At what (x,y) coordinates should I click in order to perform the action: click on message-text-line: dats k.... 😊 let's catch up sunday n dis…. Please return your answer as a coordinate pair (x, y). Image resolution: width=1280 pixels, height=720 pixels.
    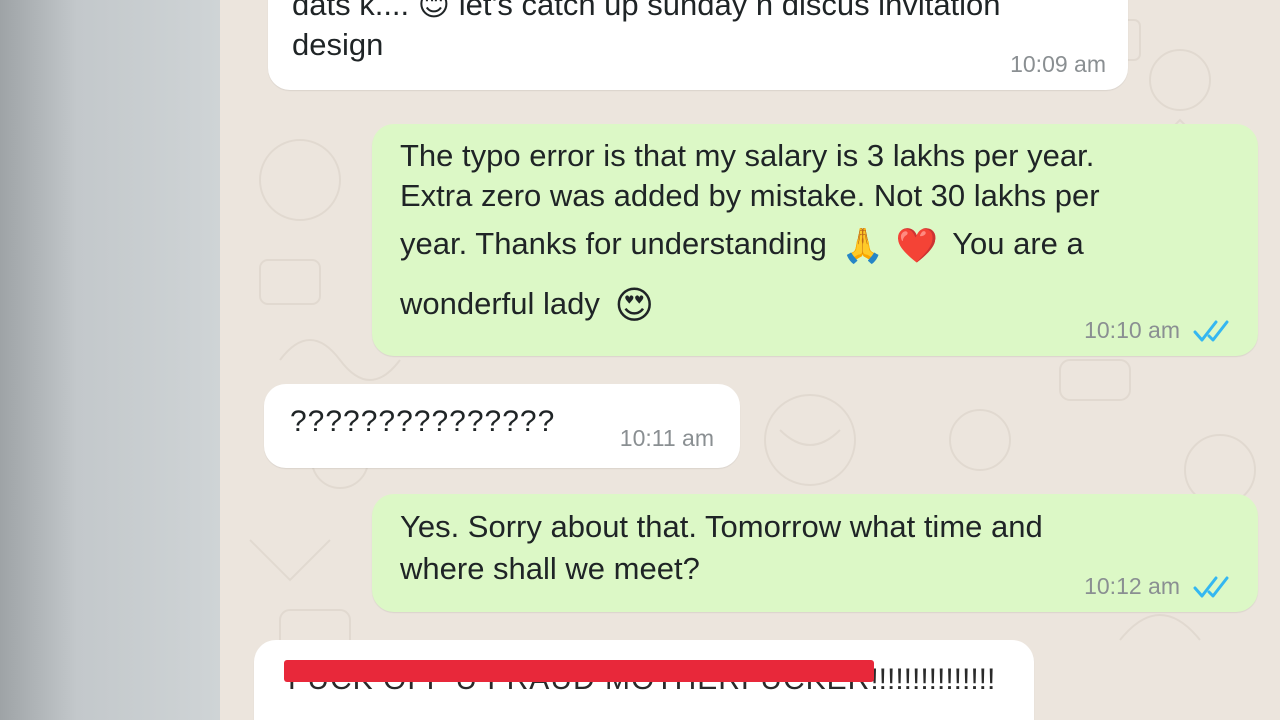
    Looking at the image, I should click on (646, 11).